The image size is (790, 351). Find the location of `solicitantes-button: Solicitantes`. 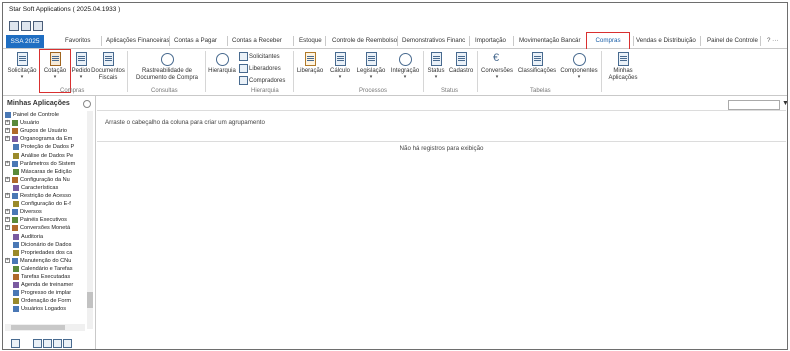

solicitantes-button: Solicitantes is located at coordinates (265, 56).